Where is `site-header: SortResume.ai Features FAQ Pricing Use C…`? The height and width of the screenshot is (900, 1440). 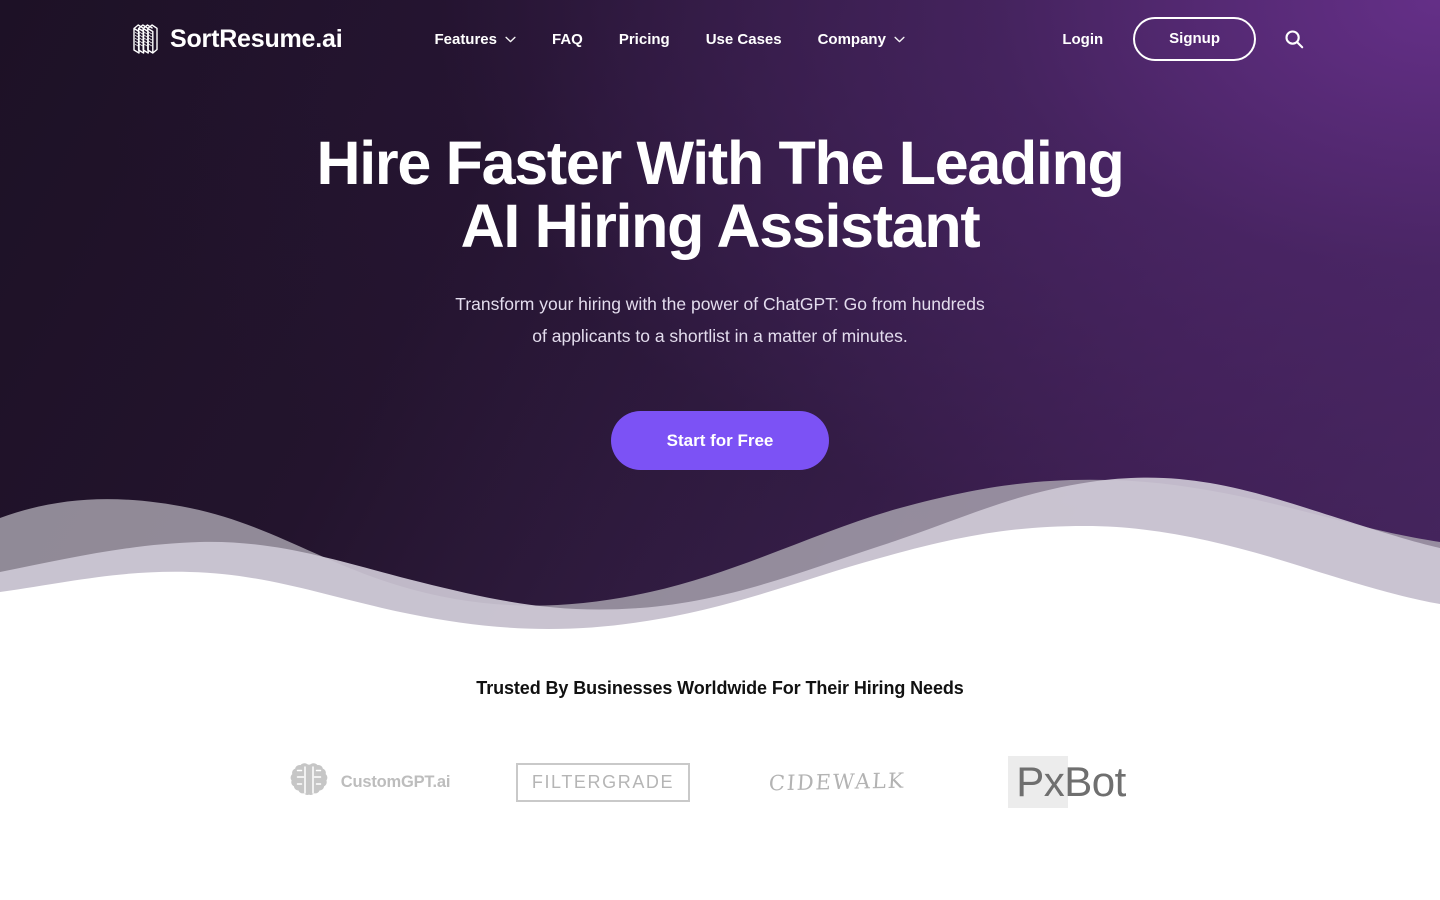 site-header: SortResume.ai Features FAQ Pricing Use C… is located at coordinates (720, 39).